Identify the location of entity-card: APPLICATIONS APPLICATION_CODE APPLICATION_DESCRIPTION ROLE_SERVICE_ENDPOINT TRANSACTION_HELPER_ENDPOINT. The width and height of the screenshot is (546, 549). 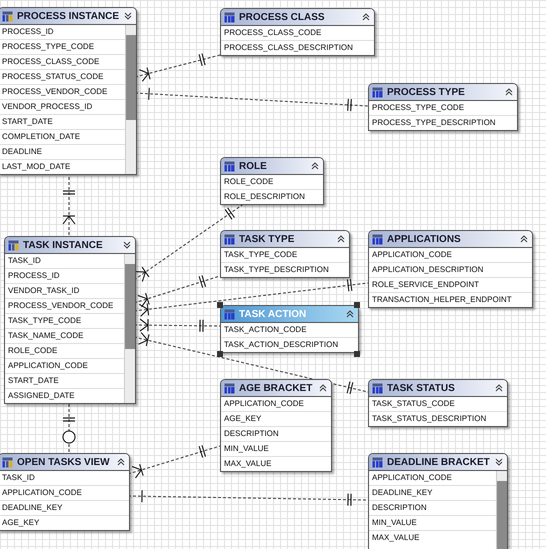
(450, 269).